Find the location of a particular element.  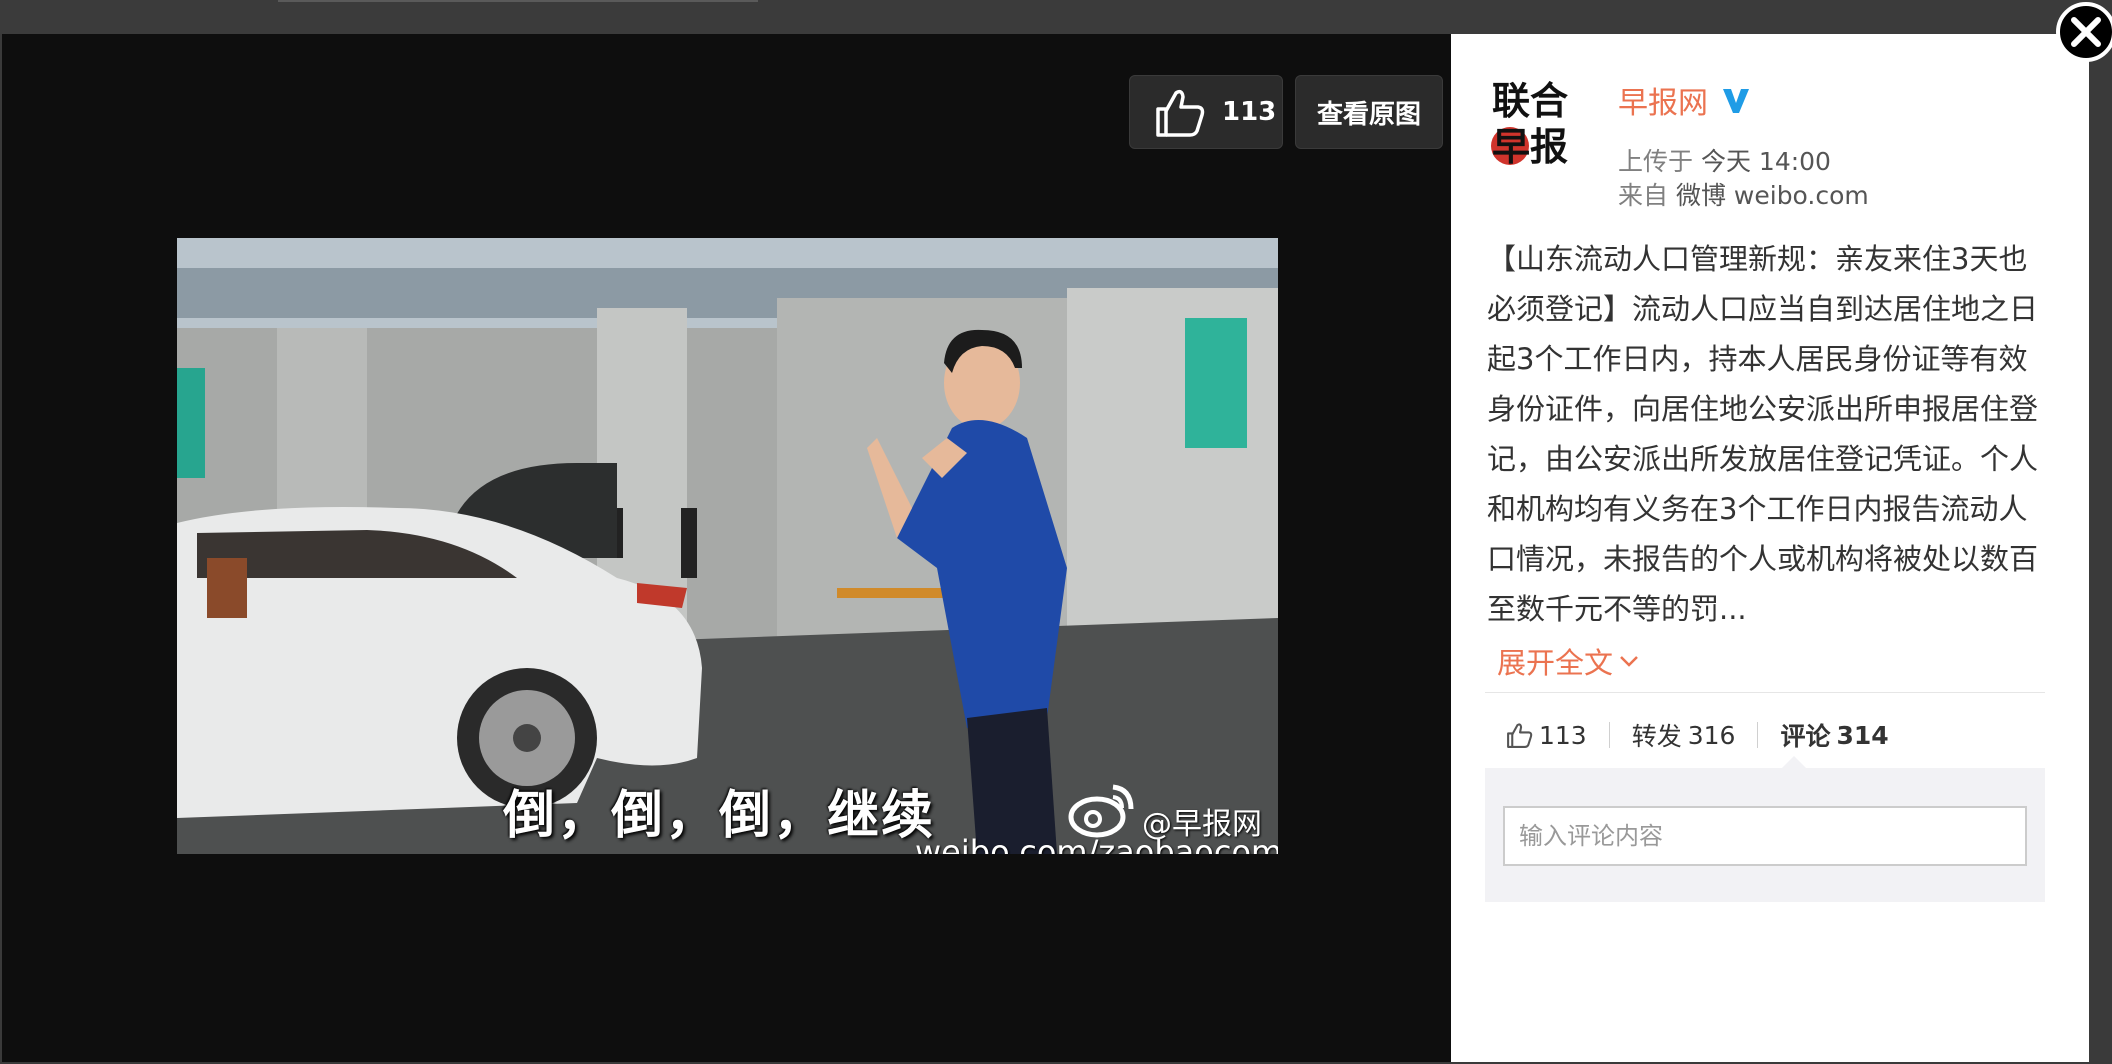

comment-count: 314 is located at coordinates (1862, 735).